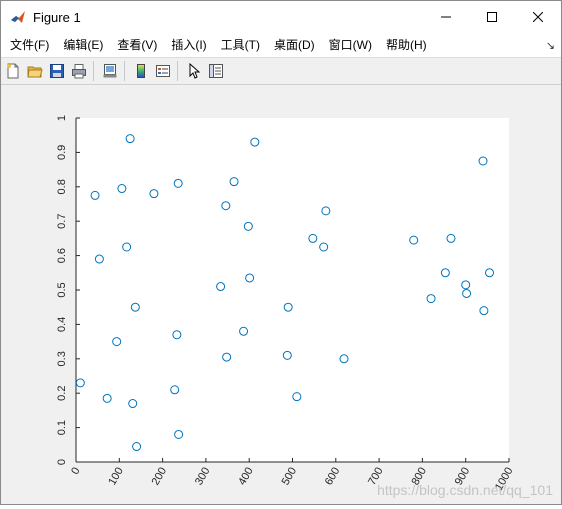 This screenshot has width=562, height=509. I want to click on open-file-icon, so click(35, 72).